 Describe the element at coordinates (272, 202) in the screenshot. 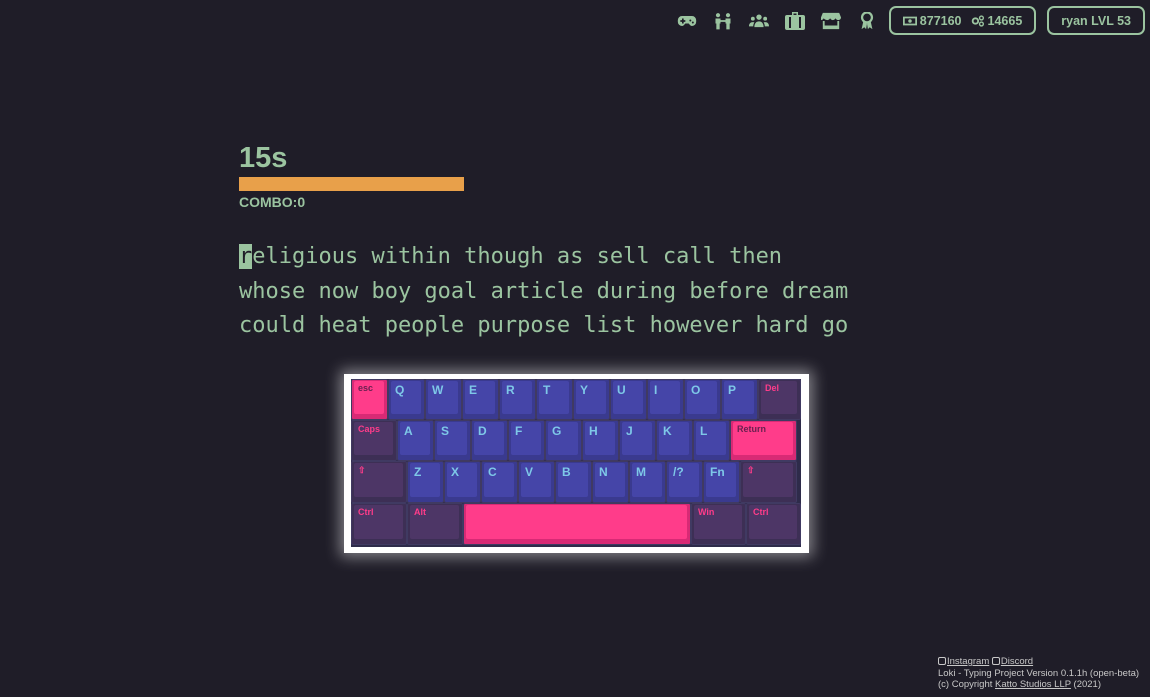

I see `combo-counter: COMBO:0` at that location.